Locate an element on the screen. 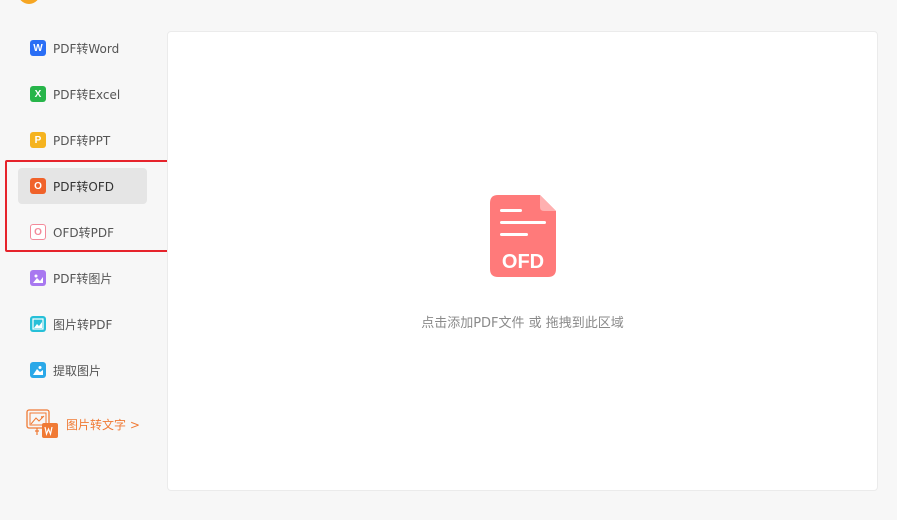  sidebar-item-pdf-to-ofd: O PDF转OFD is located at coordinates (82, 186).